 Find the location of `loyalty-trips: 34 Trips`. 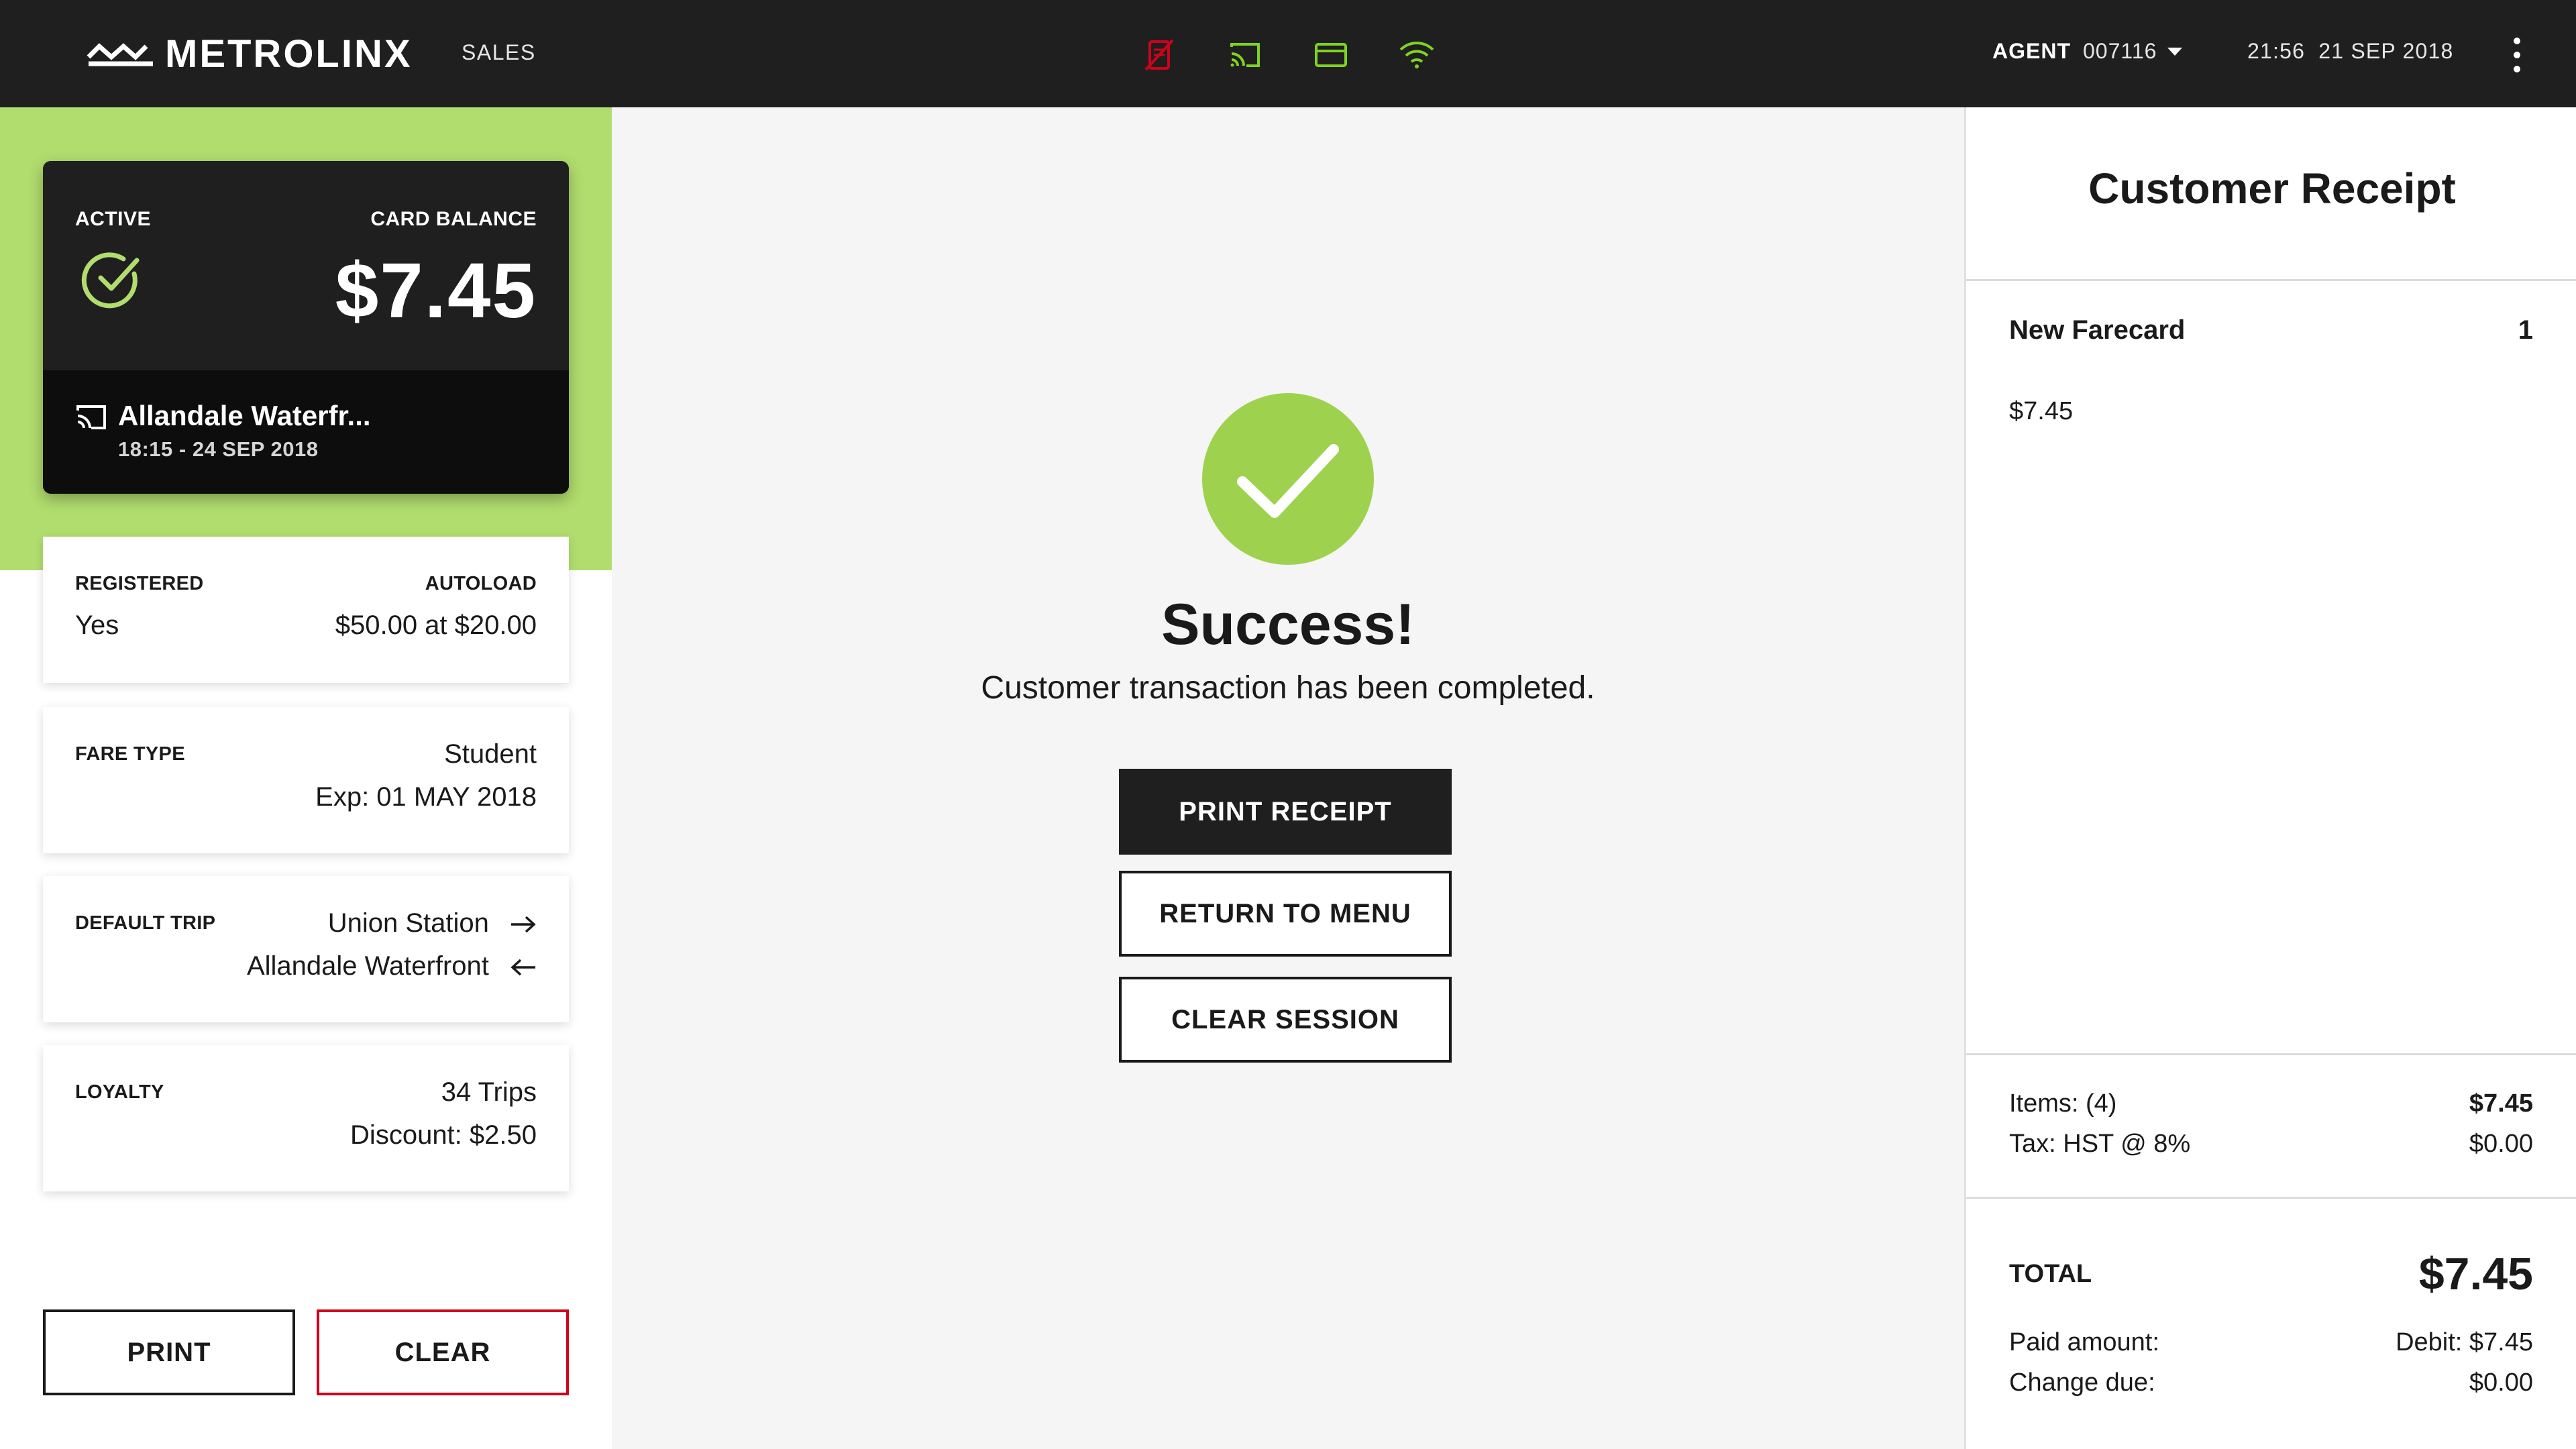

loyalty-trips: 34 Trips is located at coordinates (489, 1092).